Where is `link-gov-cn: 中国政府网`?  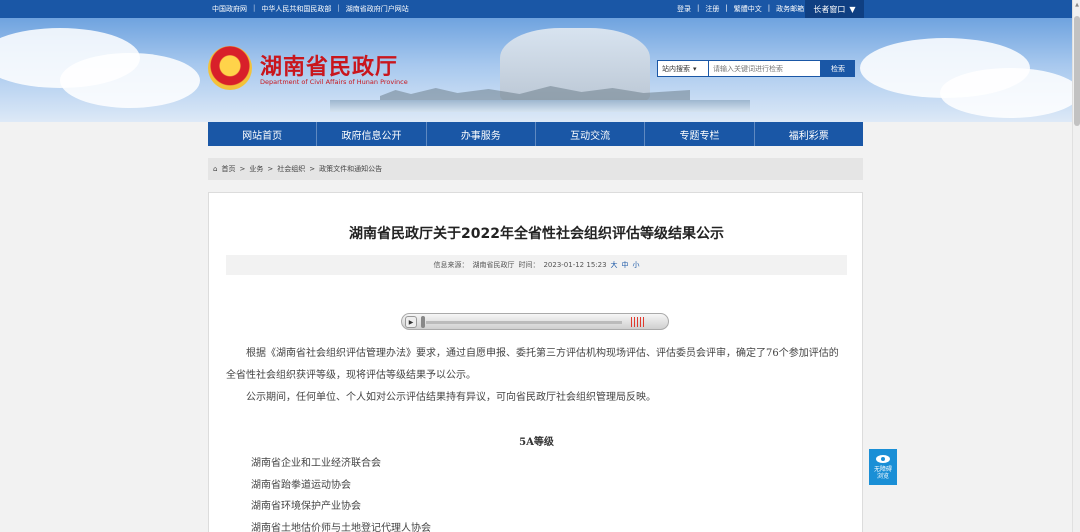
link-gov-cn: 中国政府网 is located at coordinates (229, 9).